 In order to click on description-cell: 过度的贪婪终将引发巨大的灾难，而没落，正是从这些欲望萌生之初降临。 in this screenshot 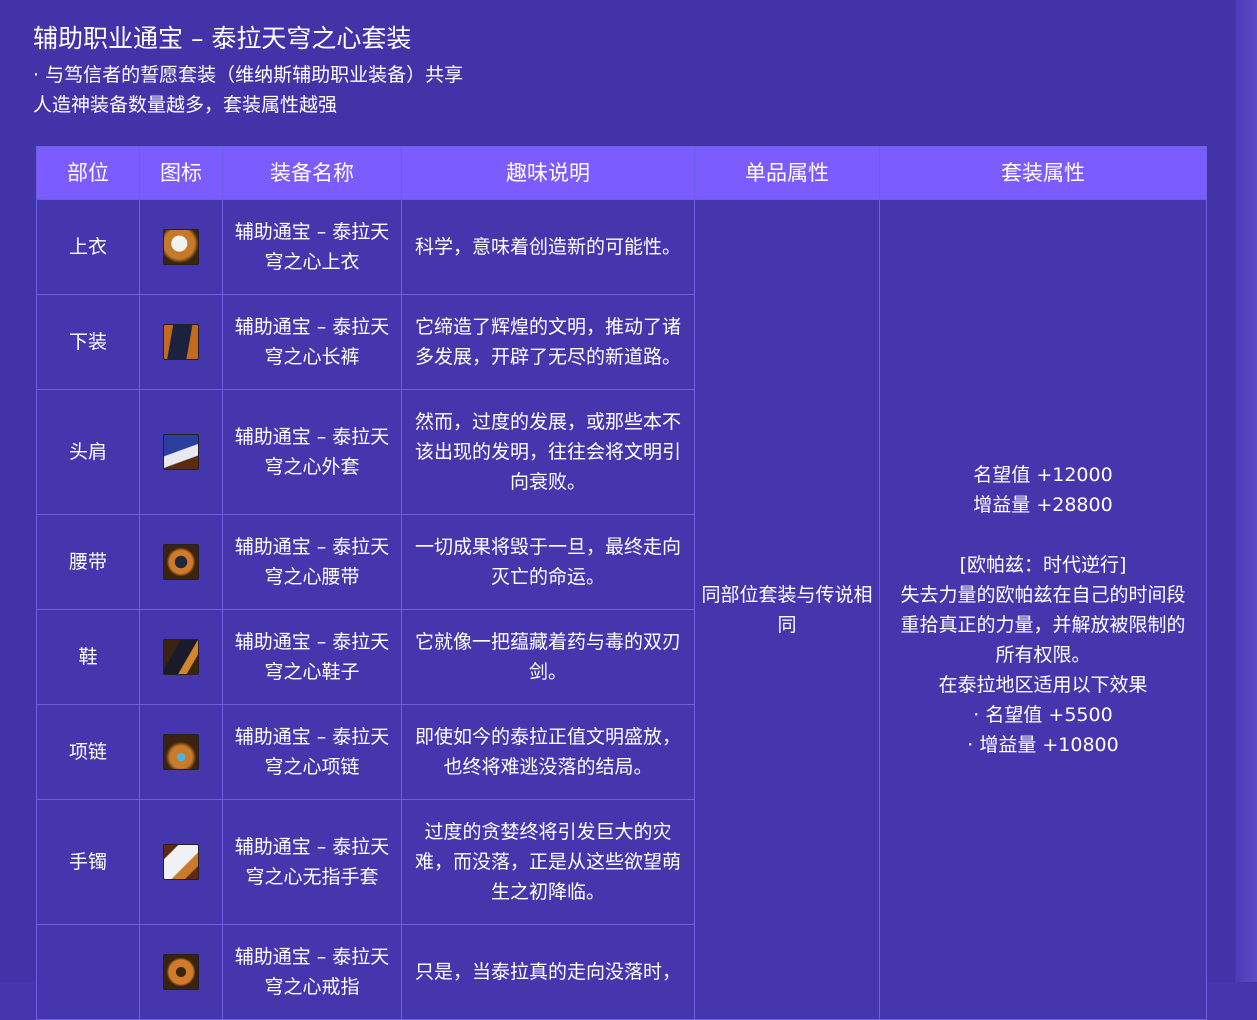, I will do `click(548, 862)`.